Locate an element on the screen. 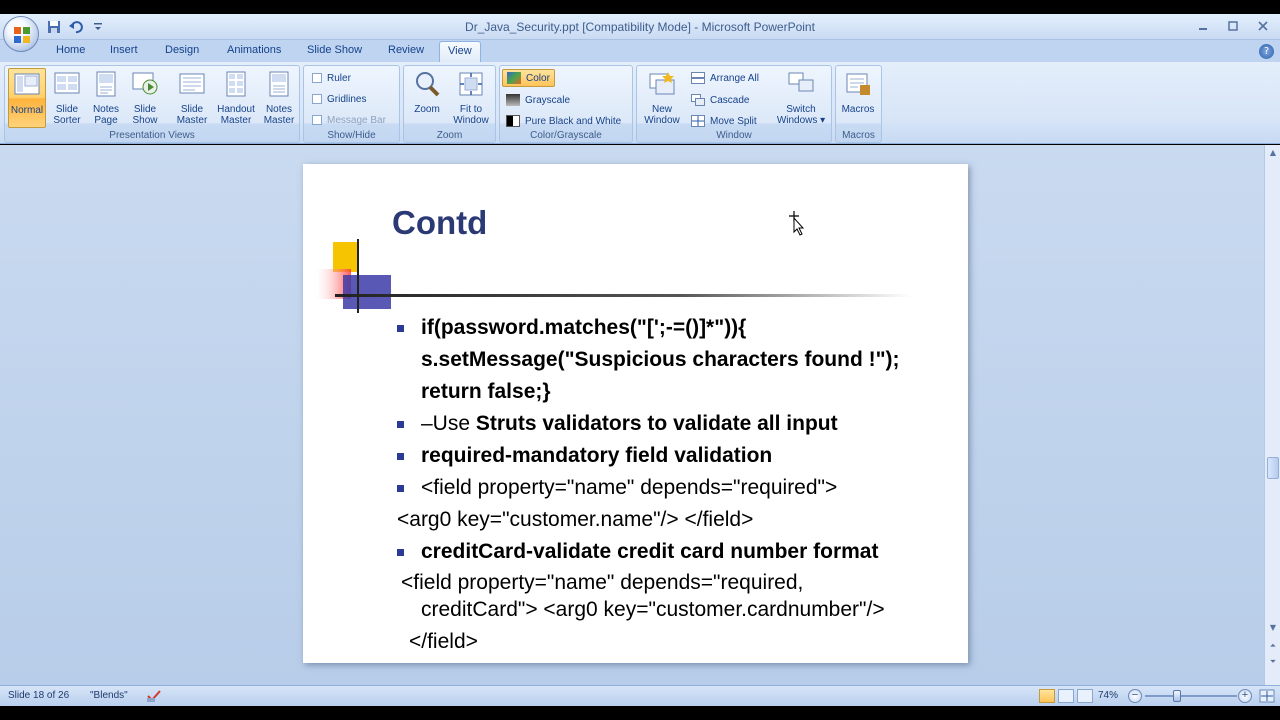 The width and height of the screenshot is (1280, 720). status-bar: Slide 18 of 26 "Blends" 74% − + is located at coordinates (640, 695).